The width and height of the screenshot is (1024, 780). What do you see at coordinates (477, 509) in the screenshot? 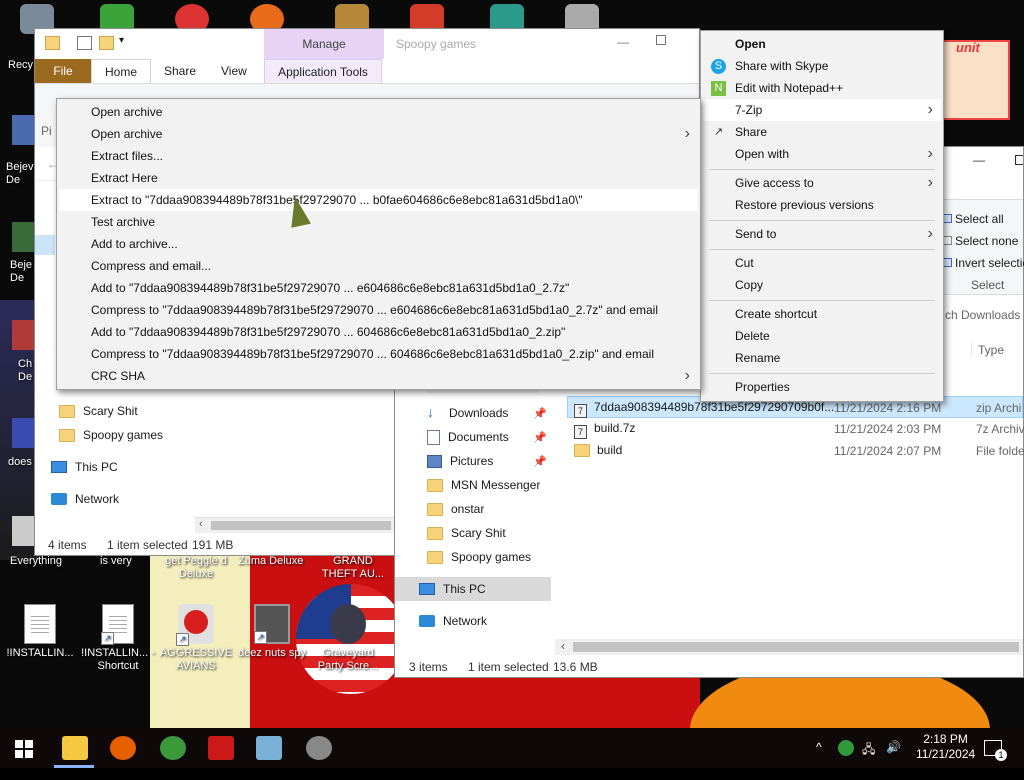
I see `nav-item-onstar: onstar` at bounding box center [477, 509].